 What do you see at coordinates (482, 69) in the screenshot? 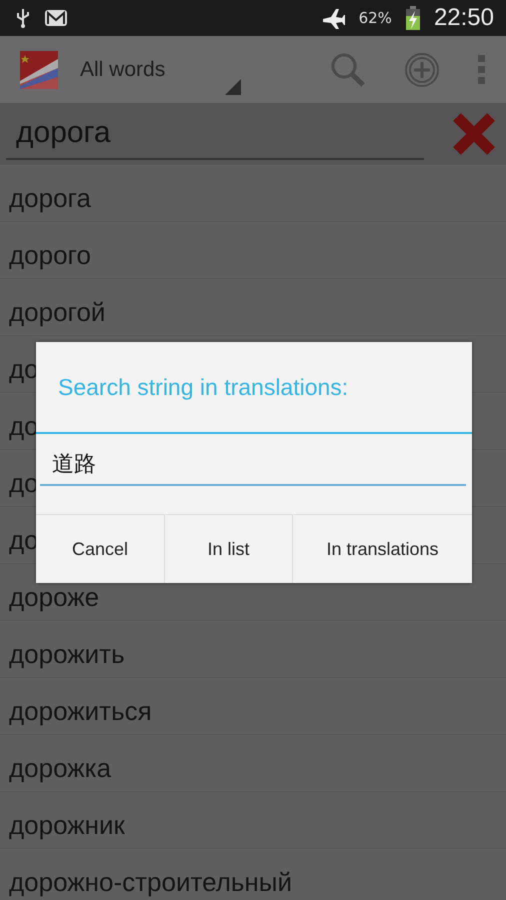
I see `overflow-menu-icon` at bounding box center [482, 69].